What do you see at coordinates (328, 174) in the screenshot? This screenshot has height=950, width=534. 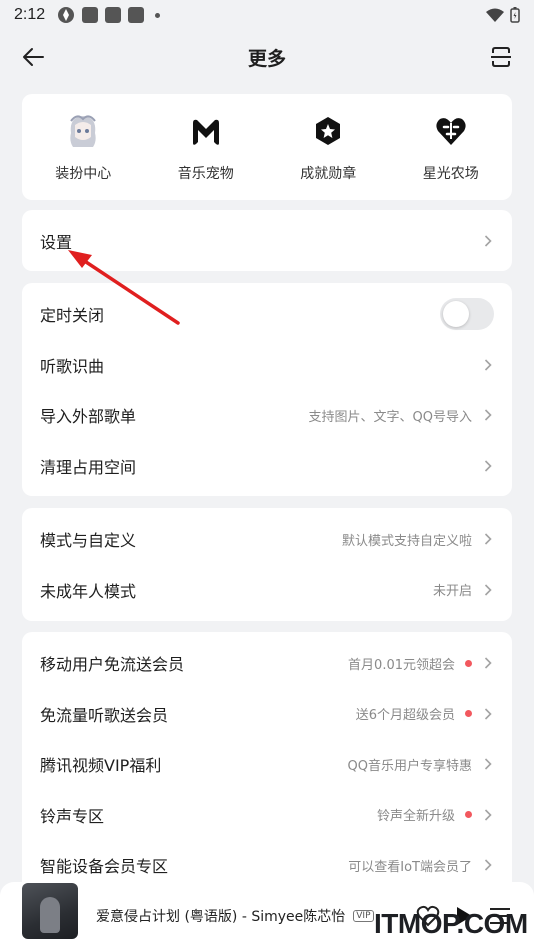 I see `quick-action-label: 成就勋章` at bounding box center [328, 174].